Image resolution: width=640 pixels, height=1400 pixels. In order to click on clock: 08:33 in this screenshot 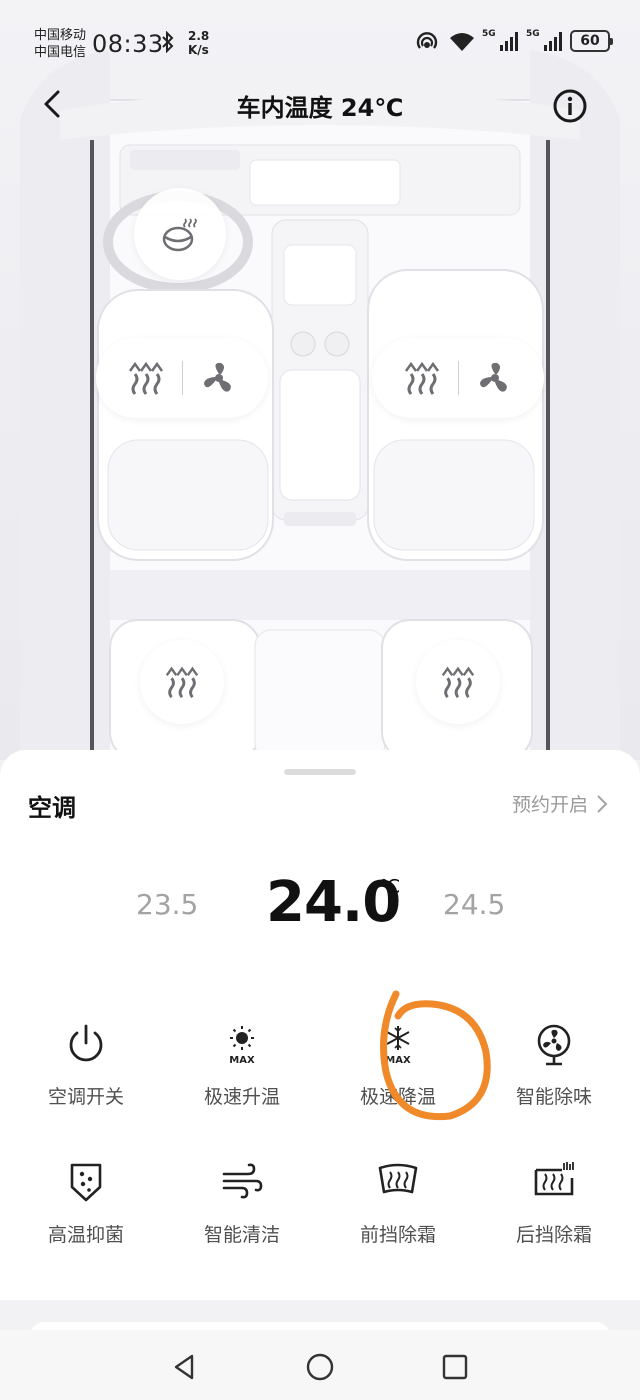, I will do `click(128, 44)`.